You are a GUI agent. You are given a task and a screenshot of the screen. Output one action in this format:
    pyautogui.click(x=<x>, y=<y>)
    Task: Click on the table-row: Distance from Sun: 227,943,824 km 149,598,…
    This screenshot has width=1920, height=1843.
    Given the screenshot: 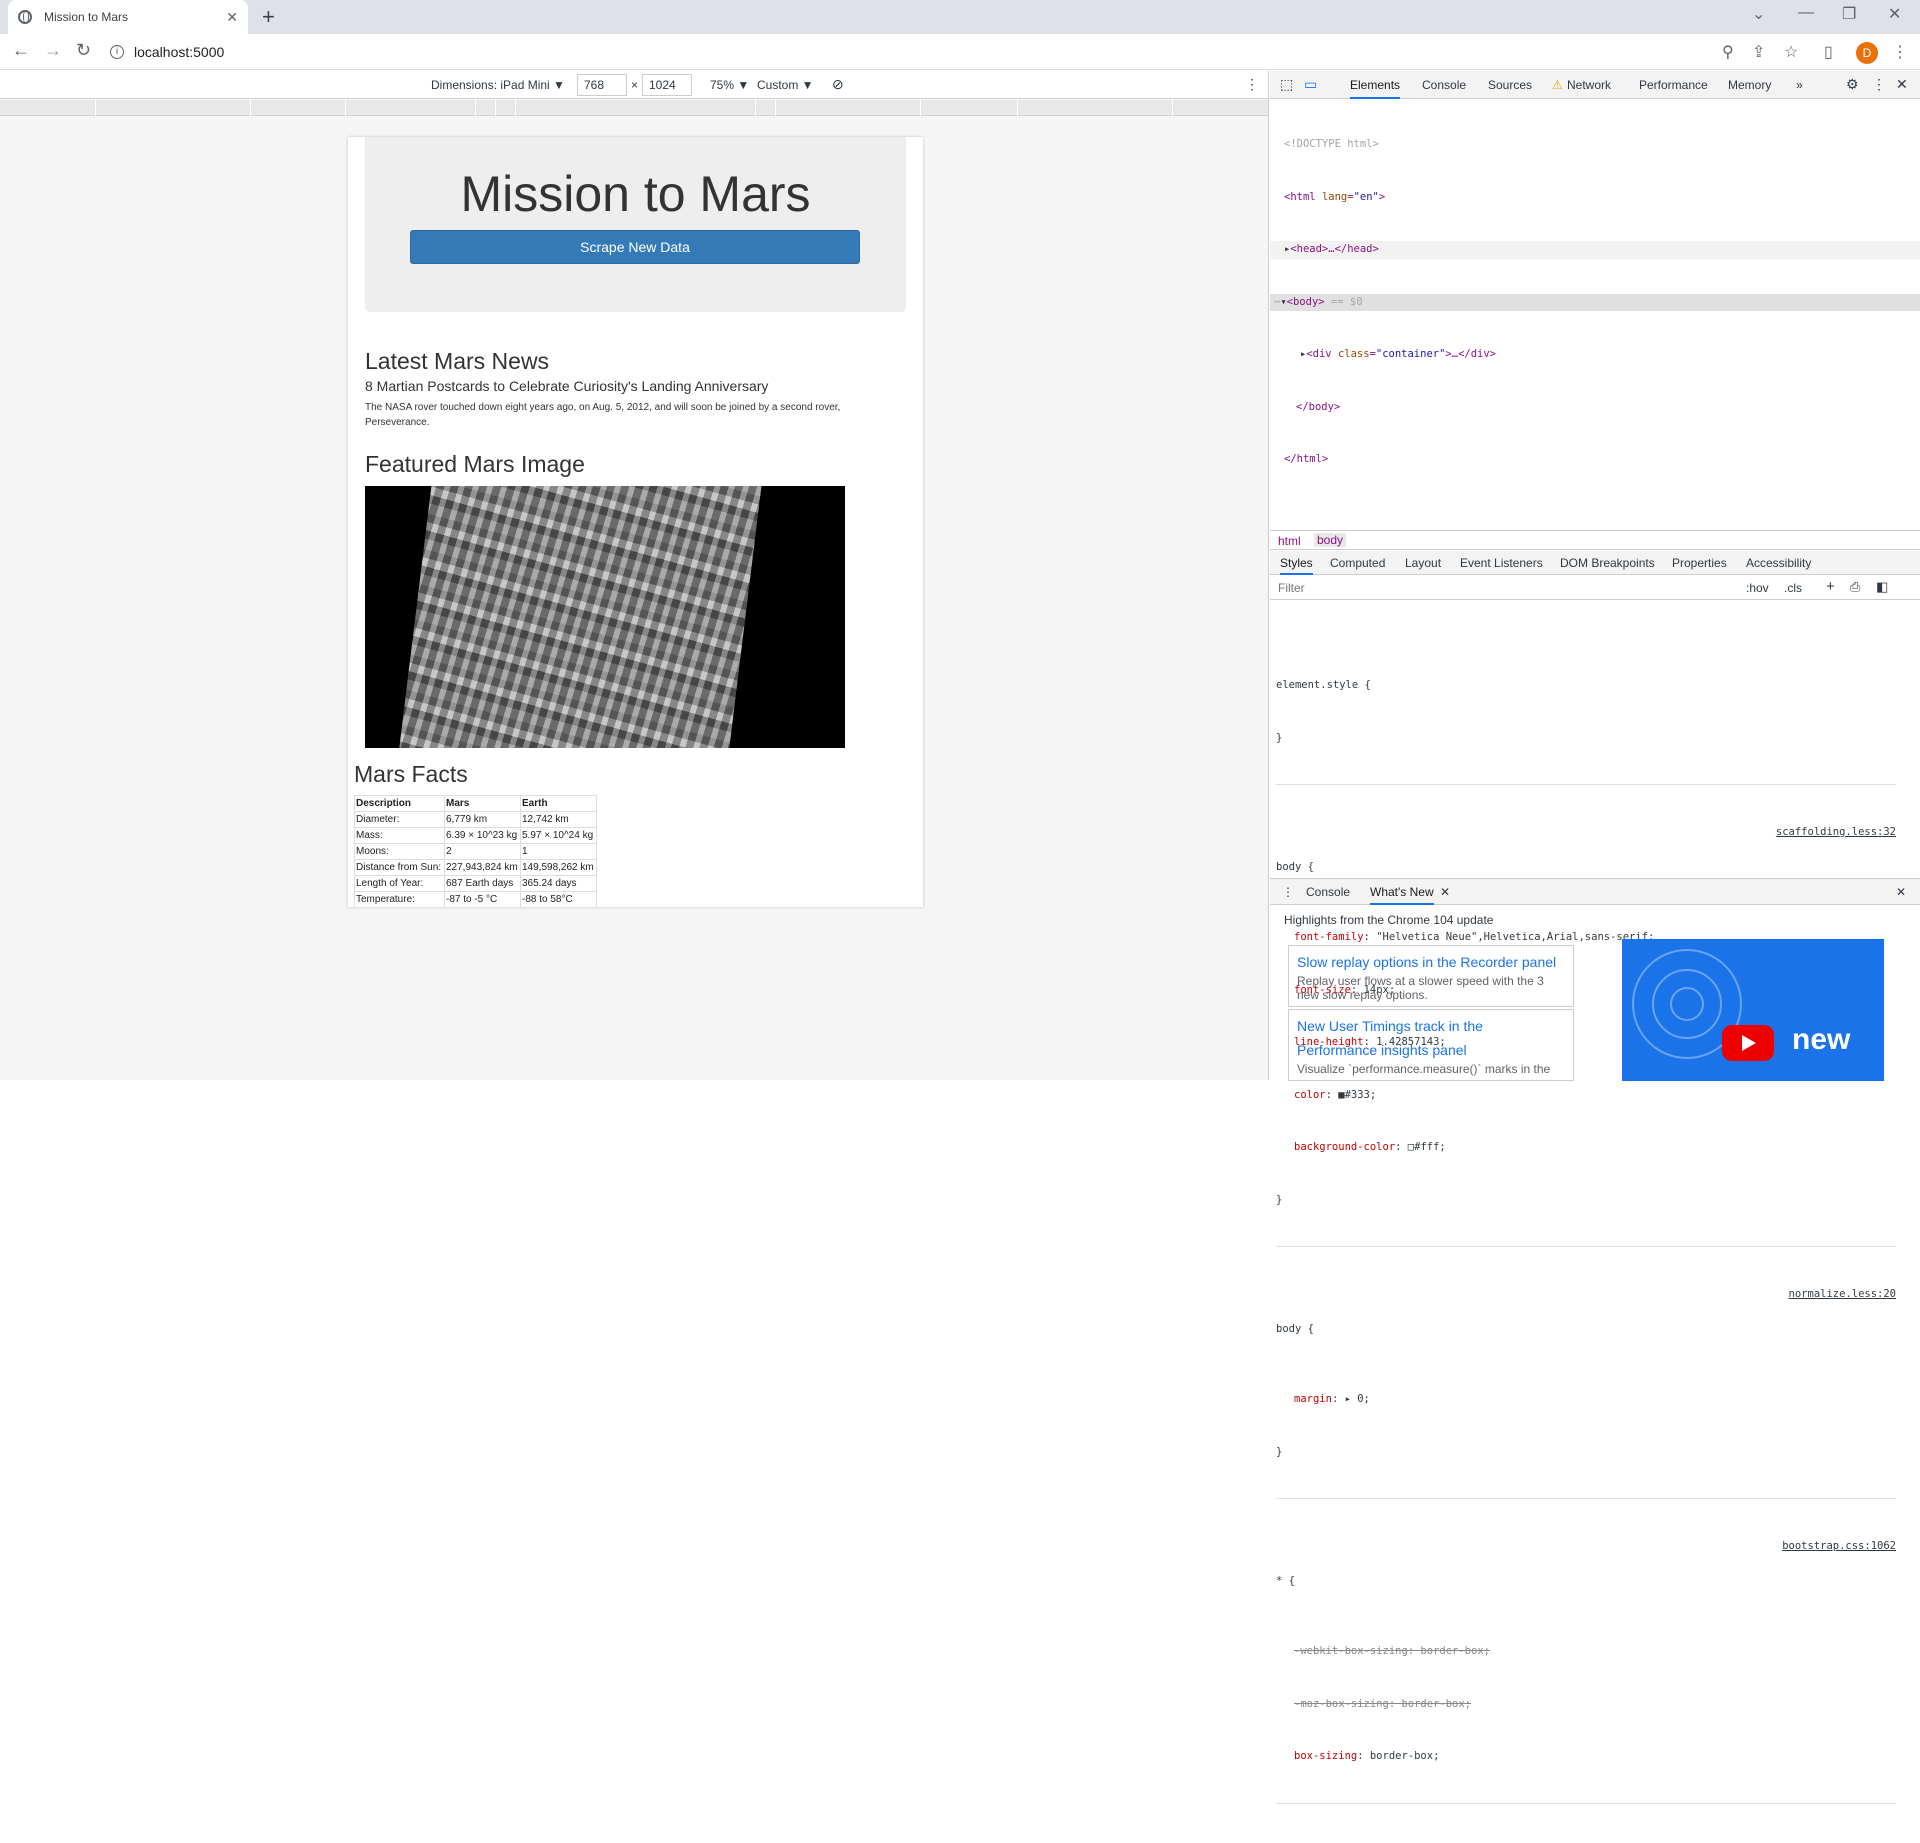 What is the action you would take?
    pyautogui.click(x=475, y=867)
    